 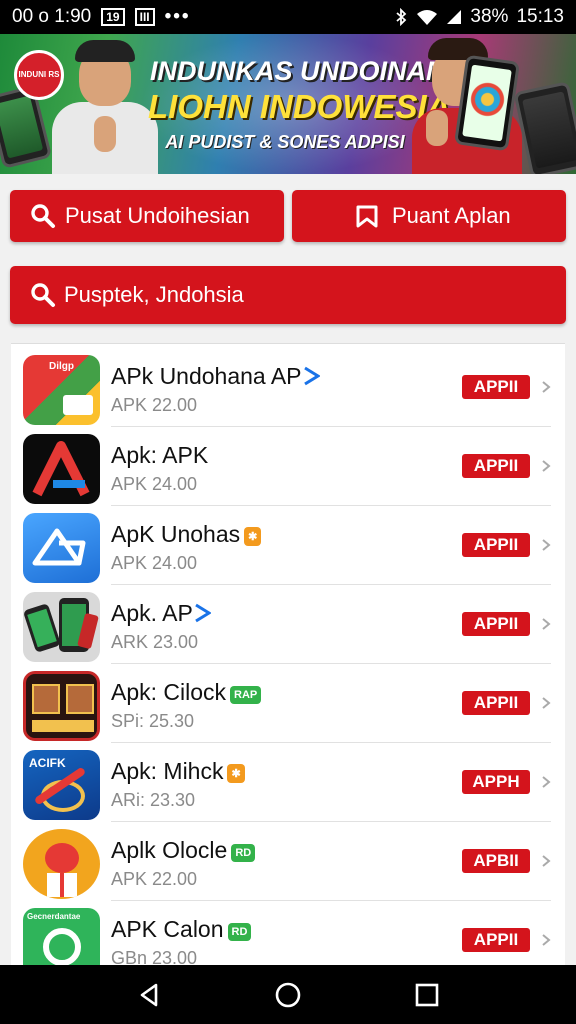 What do you see at coordinates (153, 800) in the screenshot?
I see `app-version: ARi: 23.30` at bounding box center [153, 800].